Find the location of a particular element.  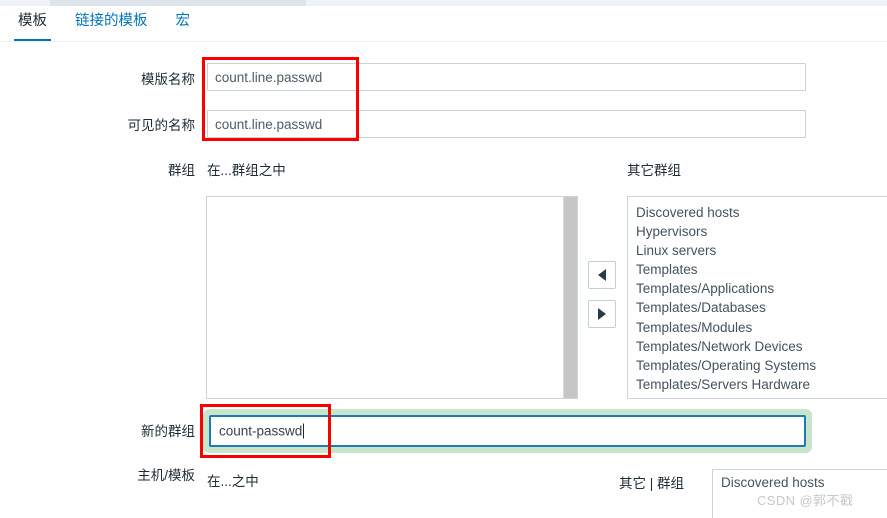

list-item: Templates/Network Devices is located at coordinates (761, 346).